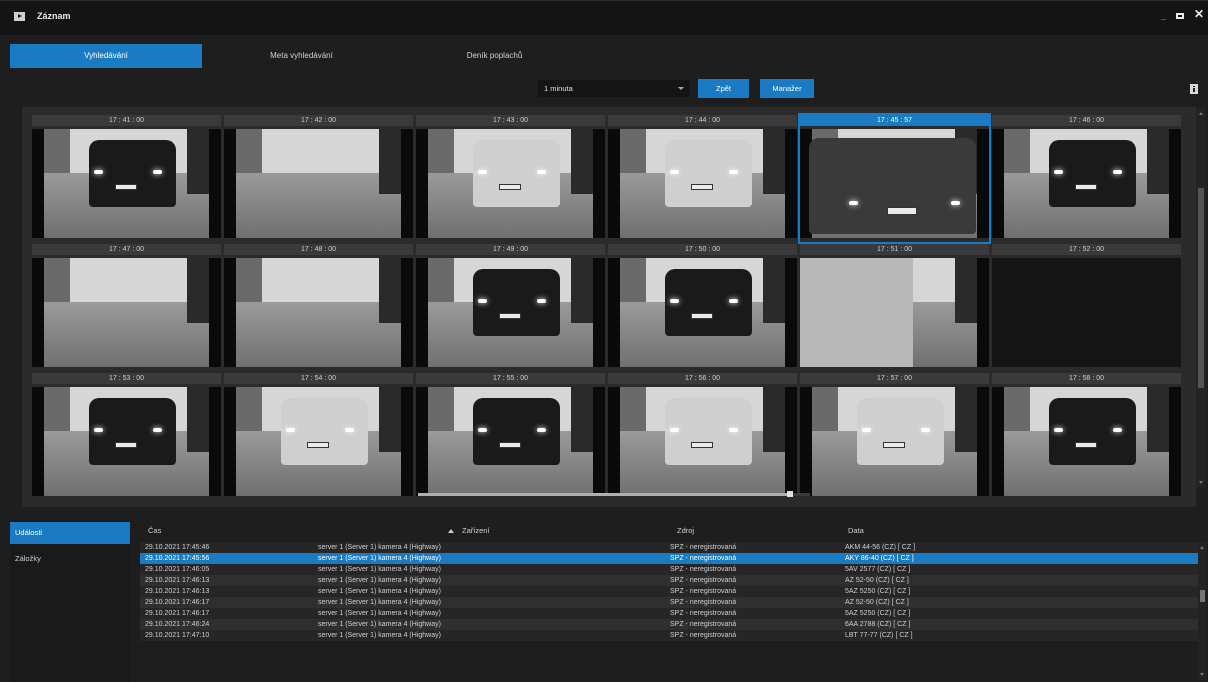 This screenshot has width=1208, height=682. Describe the element at coordinates (70, 559) in the screenshot. I see `side-tab-bookmarks: Záložky` at that location.